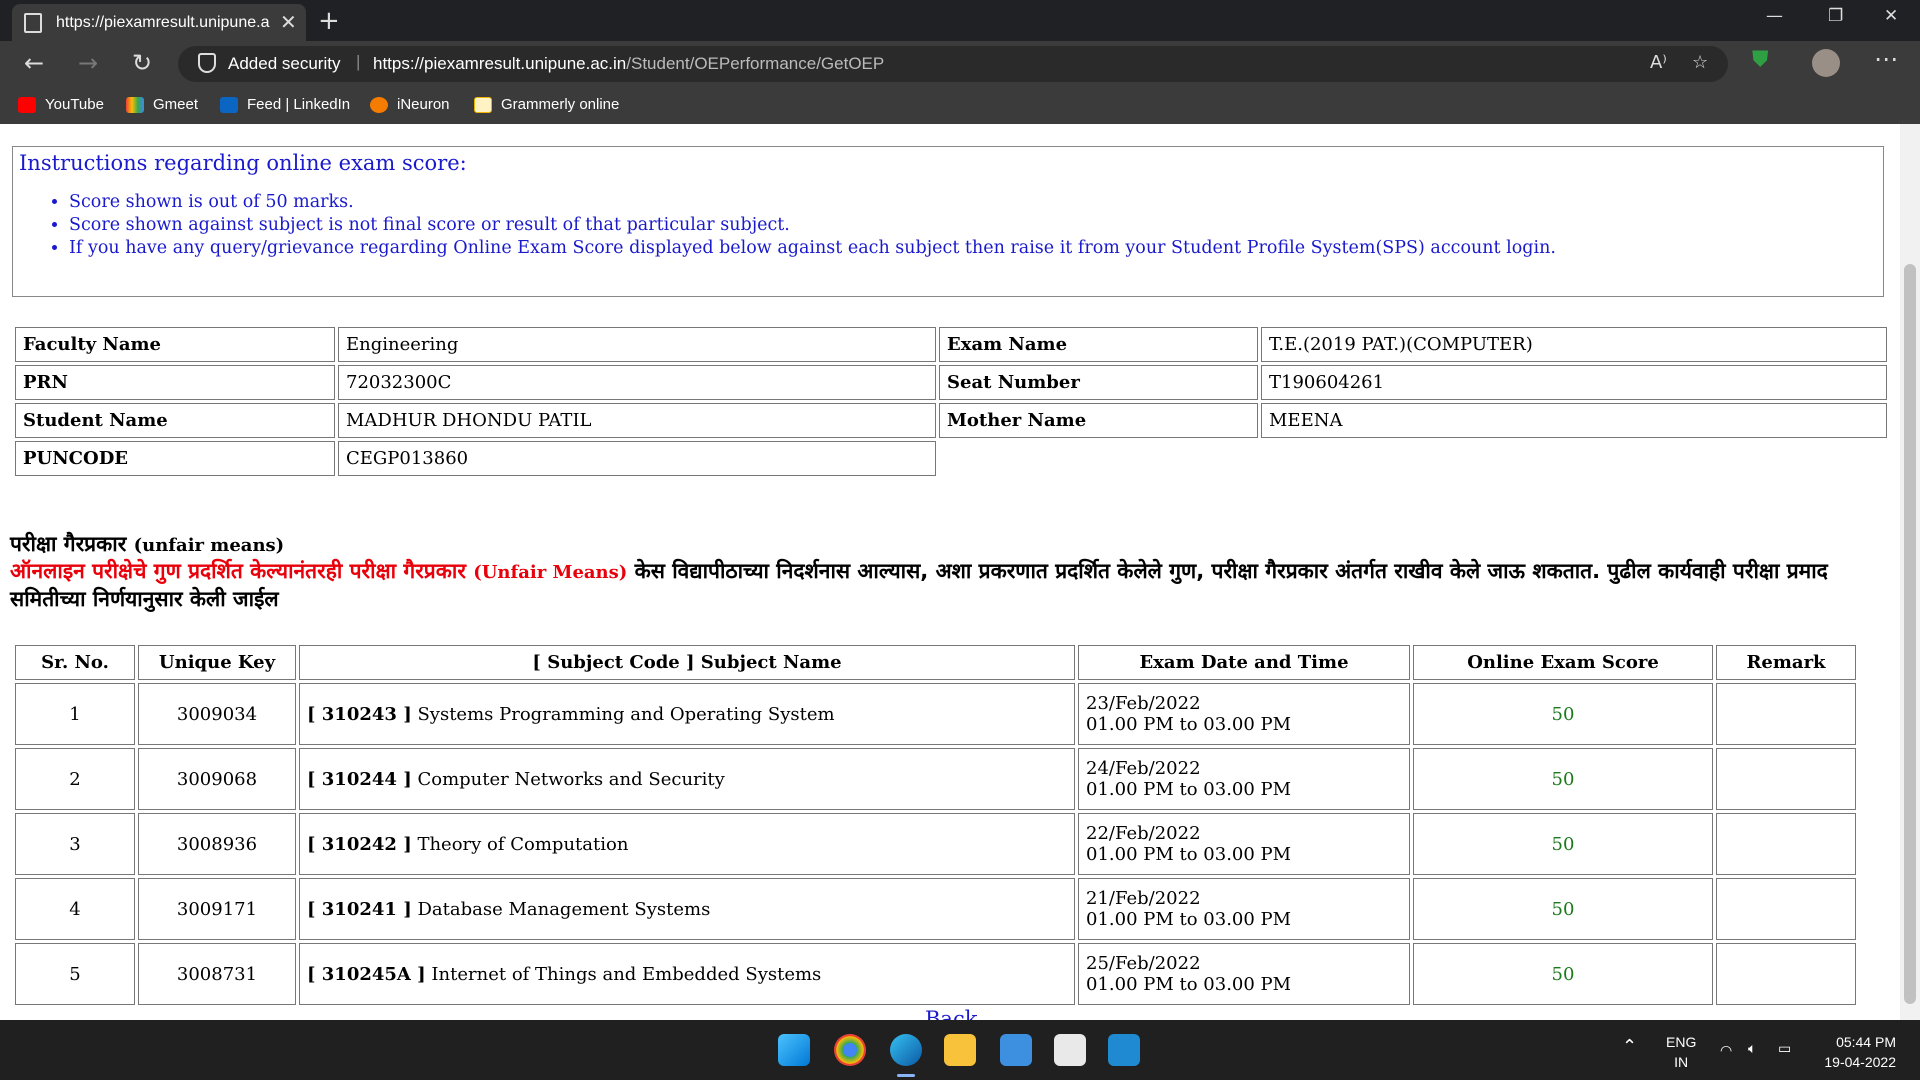 Image resolution: width=1920 pixels, height=1080 pixels. I want to click on mail-icon, so click(1016, 1050).